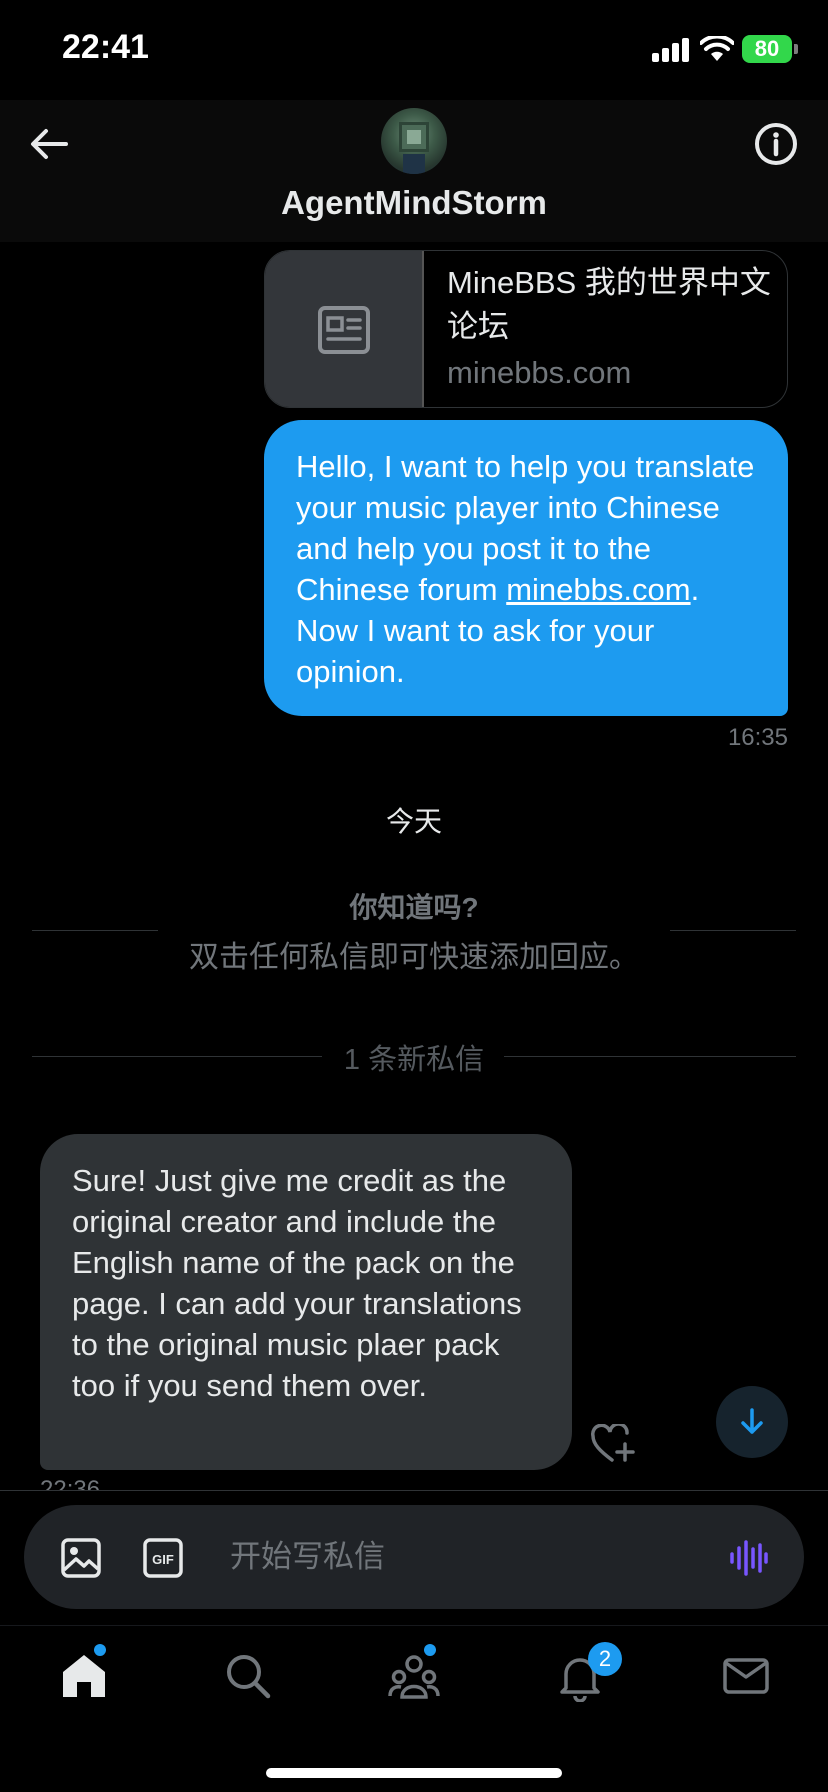 The width and height of the screenshot is (828, 1792). I want to click on battery-cap, so click(796, 49).